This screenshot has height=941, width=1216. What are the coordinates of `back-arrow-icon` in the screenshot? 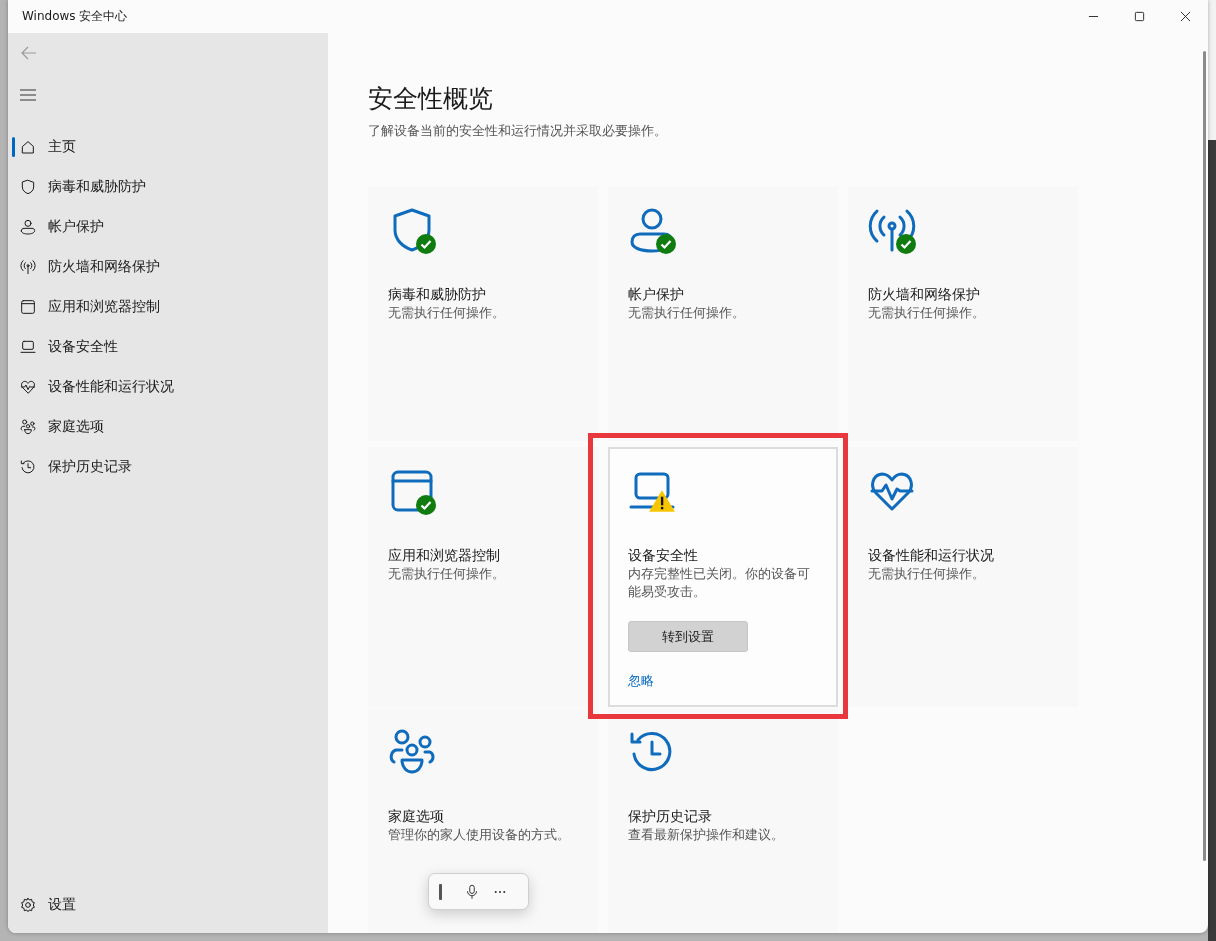 It's located at (29, 53).